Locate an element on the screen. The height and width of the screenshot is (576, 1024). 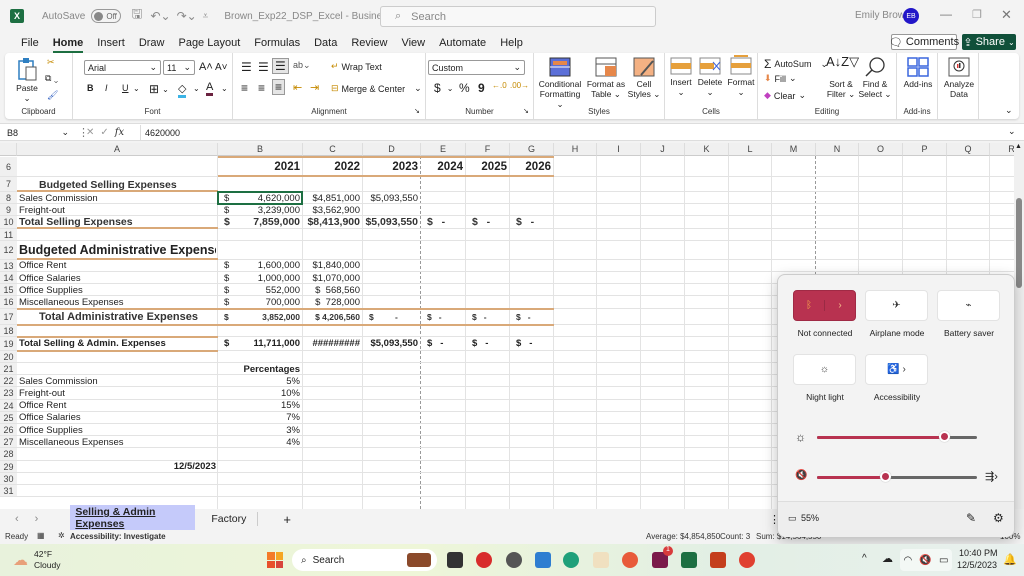
restore-button: ❐ is located at coordinates (977, 14).